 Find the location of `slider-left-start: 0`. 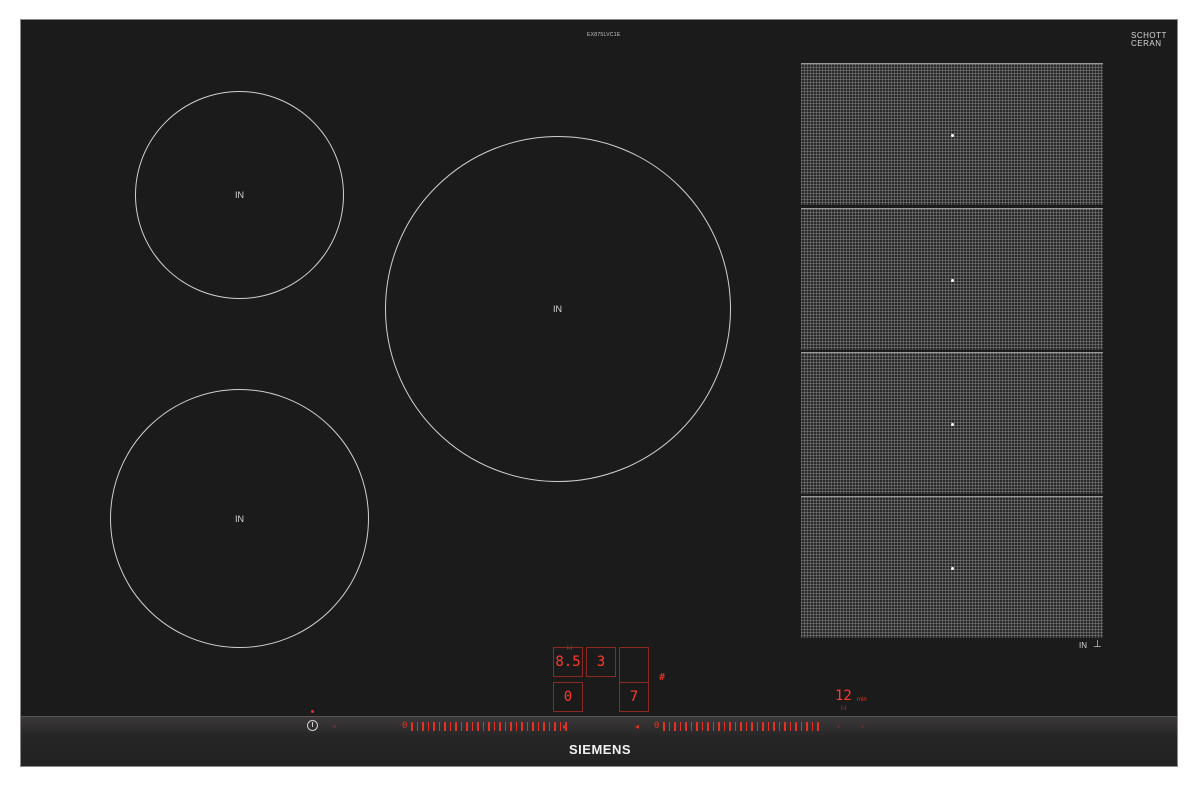

slider-left-start: 0 is located at coordinates (405, 726).